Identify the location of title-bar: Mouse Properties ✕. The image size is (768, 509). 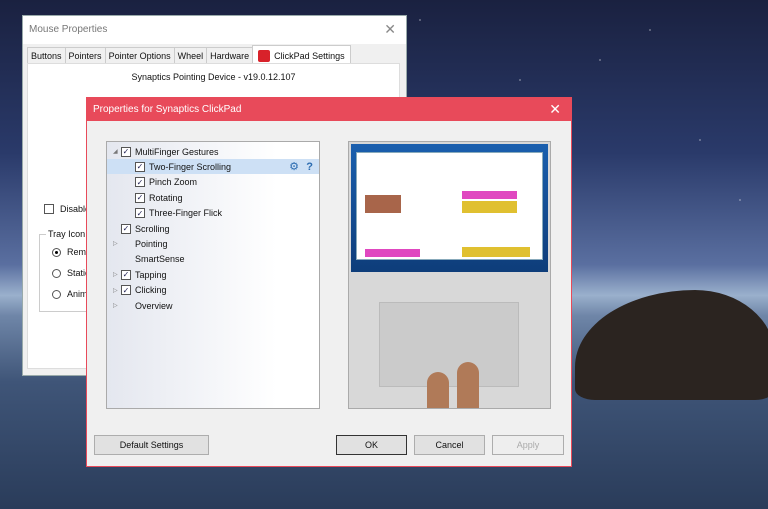
(214, 30).